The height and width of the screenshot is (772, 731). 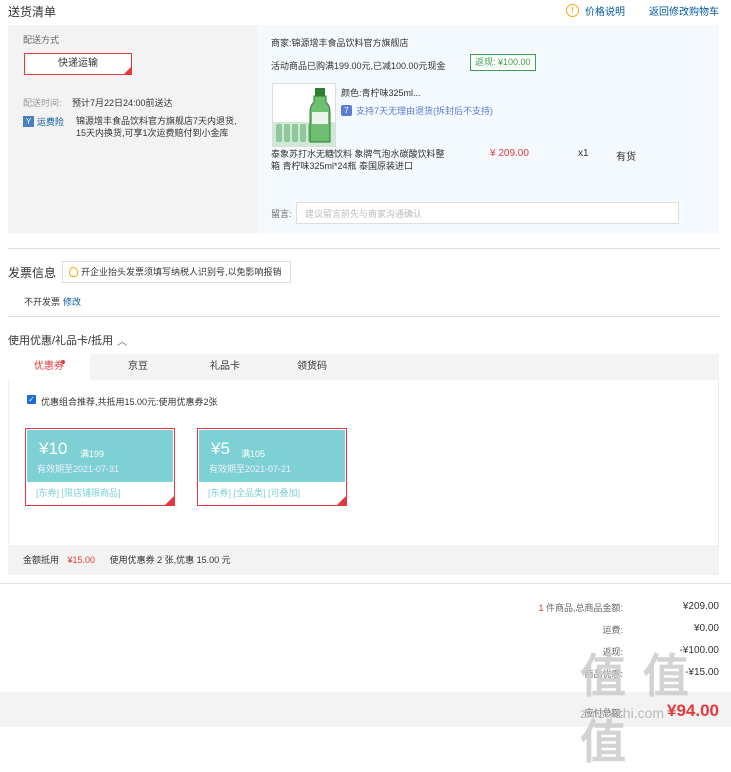 I want to click on delivery-method-label: 配送方式, so click(x=41, y=40).